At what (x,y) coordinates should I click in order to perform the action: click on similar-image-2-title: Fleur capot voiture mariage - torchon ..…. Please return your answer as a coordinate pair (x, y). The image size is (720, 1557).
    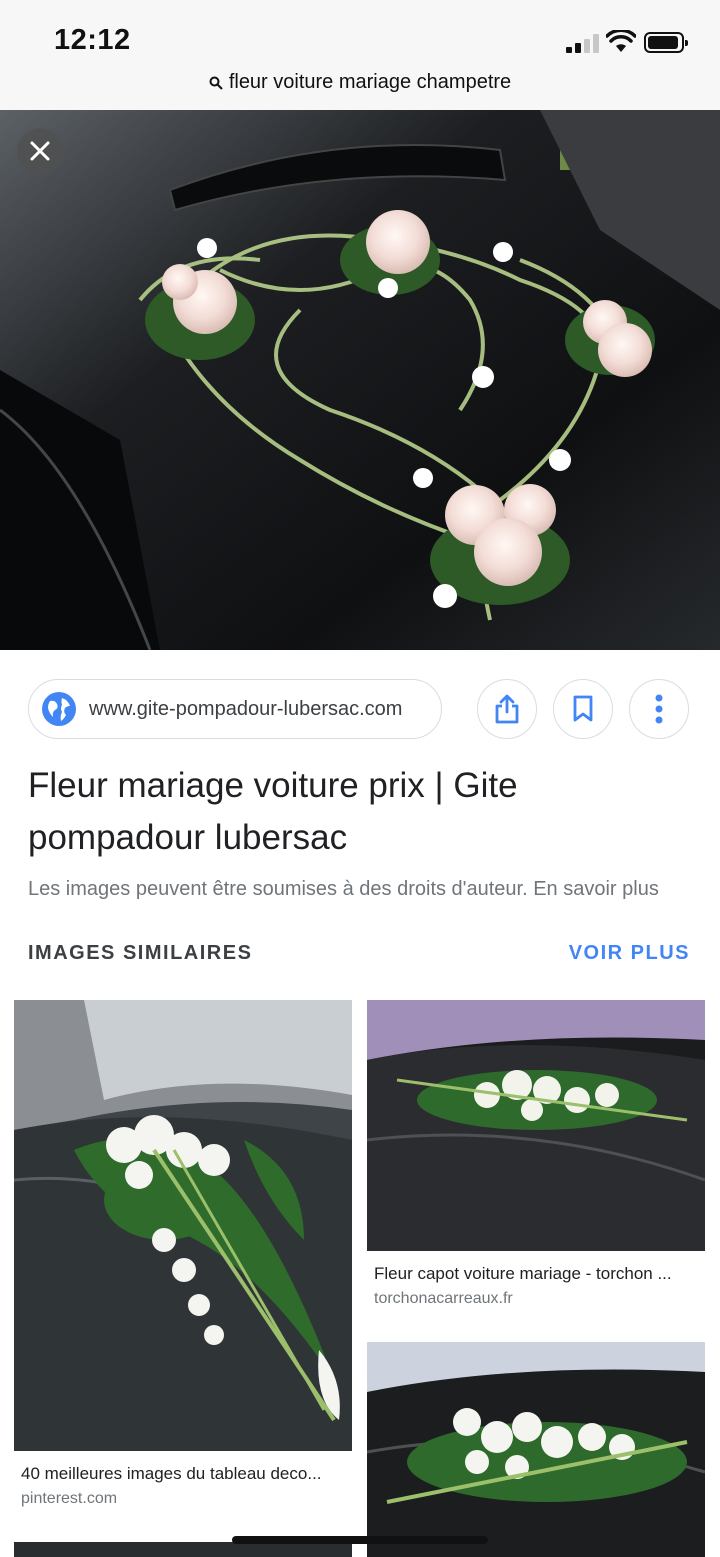
    Looking at the image, I should click on (536, 1274).